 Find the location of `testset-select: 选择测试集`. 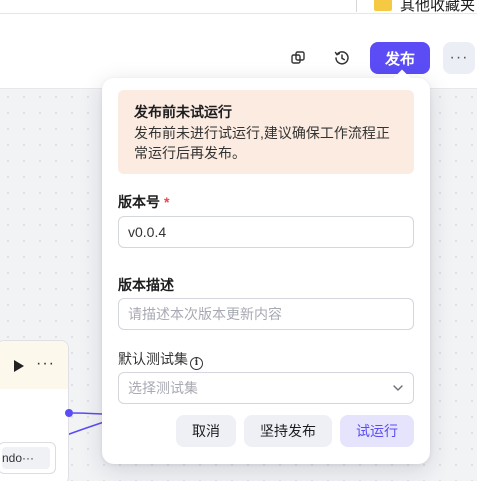

testset-select: 选择测试集 is located at coordinates (266, 388).